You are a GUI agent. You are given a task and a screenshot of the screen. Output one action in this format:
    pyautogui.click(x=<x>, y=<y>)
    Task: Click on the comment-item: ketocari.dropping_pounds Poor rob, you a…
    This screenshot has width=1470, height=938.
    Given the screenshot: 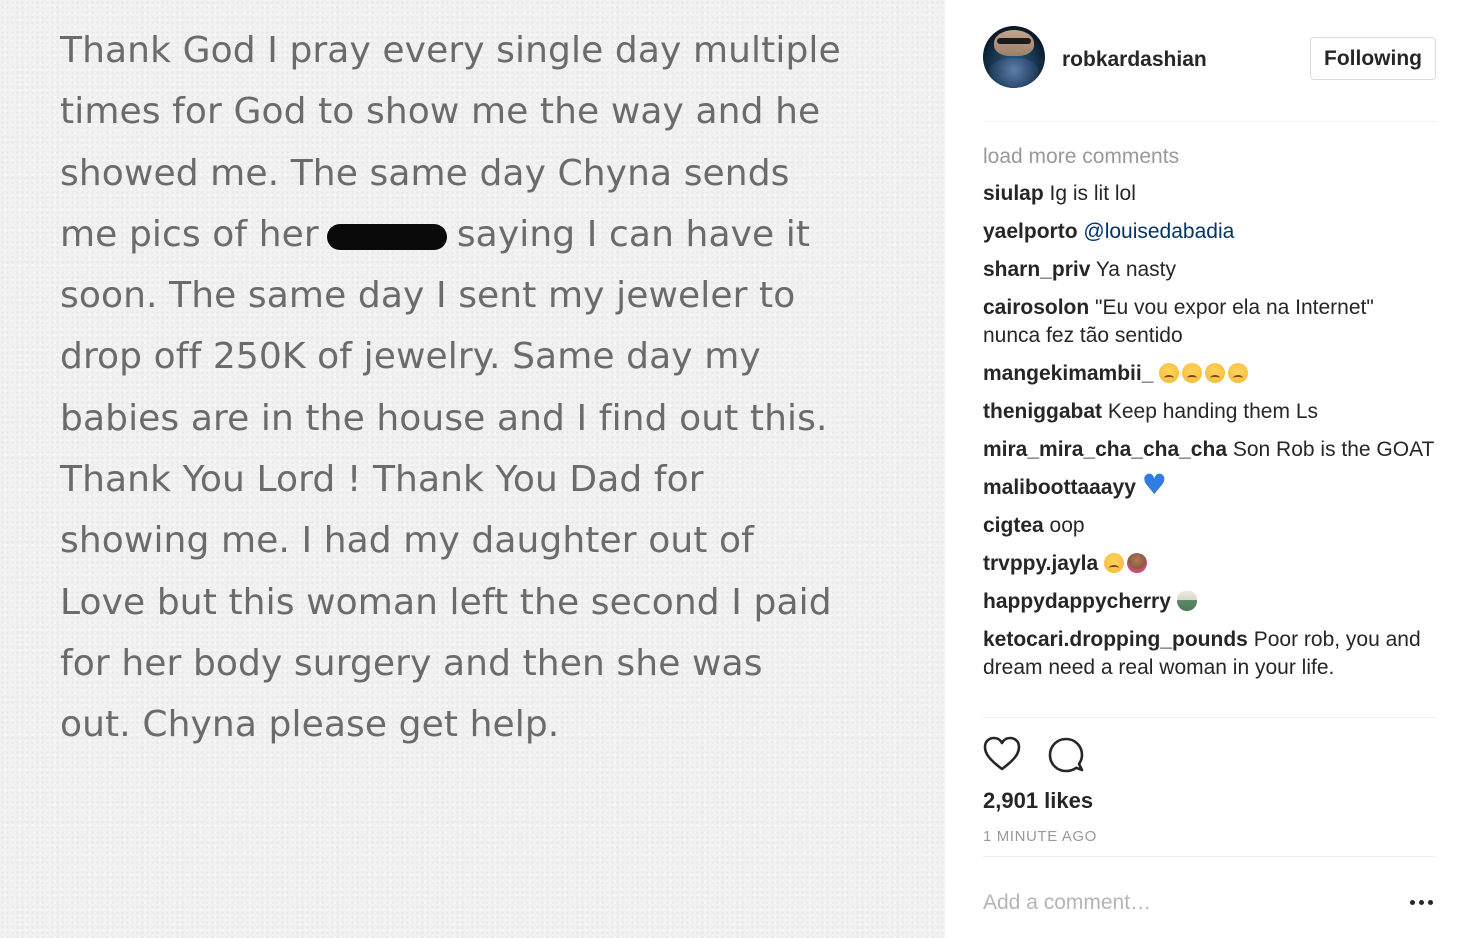 What is the action you would take?
    pyautogui.click(x=1209, y=654)
    